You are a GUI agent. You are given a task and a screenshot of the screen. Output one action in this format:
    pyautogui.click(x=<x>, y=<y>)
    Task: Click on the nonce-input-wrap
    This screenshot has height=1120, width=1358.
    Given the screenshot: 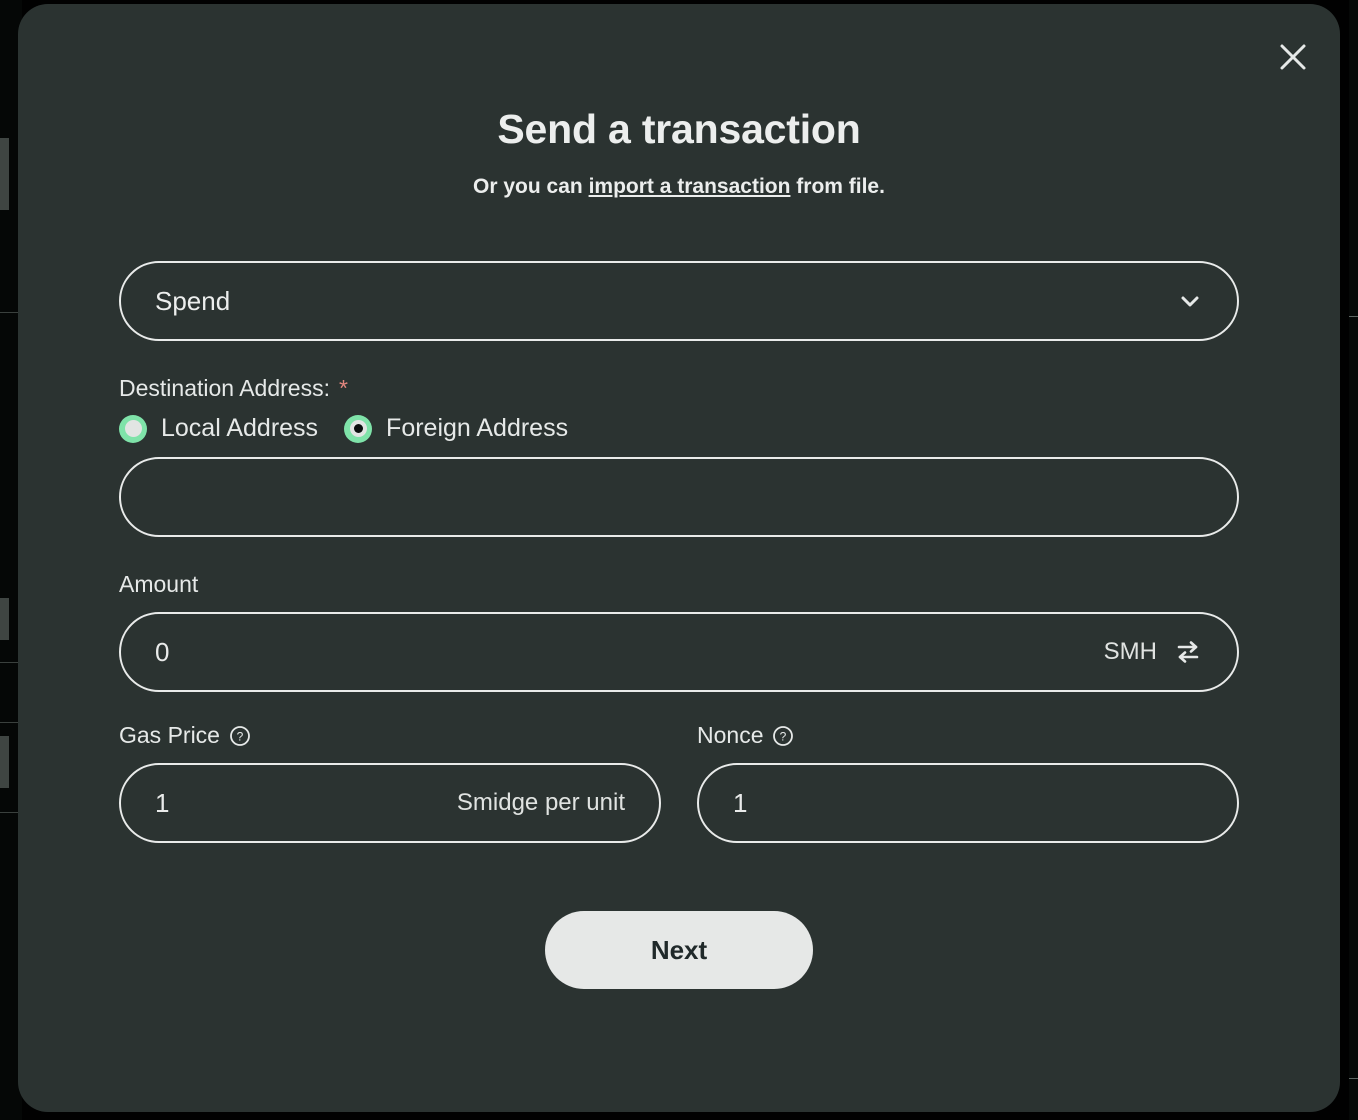 What is the action you would take?
    pyautogui.click(x=968, y=803)
    